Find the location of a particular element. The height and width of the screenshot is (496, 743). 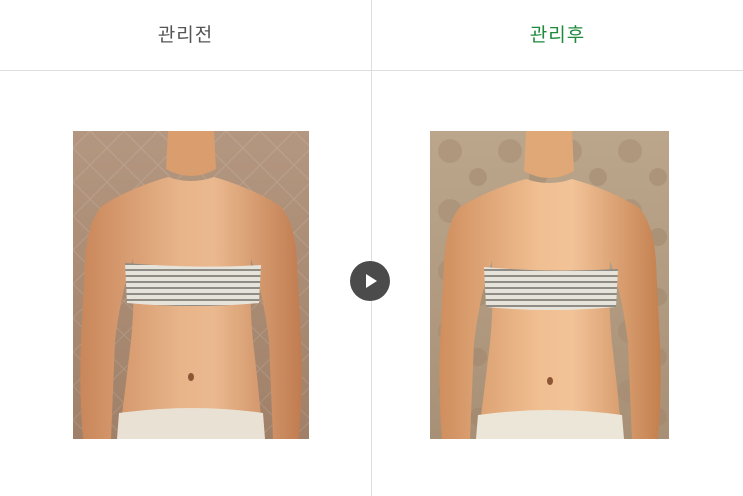

play-button is located at coordinates (370, 281).